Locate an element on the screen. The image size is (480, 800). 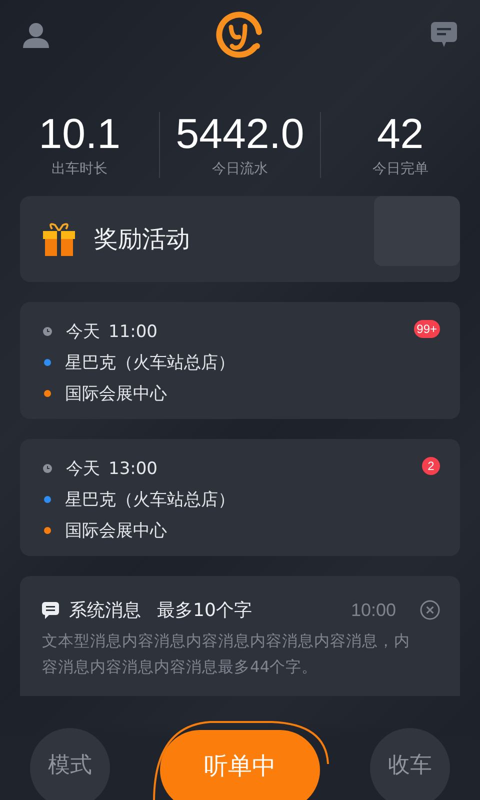
stat-value: 5442.0 is located at coordinates (240, 134).